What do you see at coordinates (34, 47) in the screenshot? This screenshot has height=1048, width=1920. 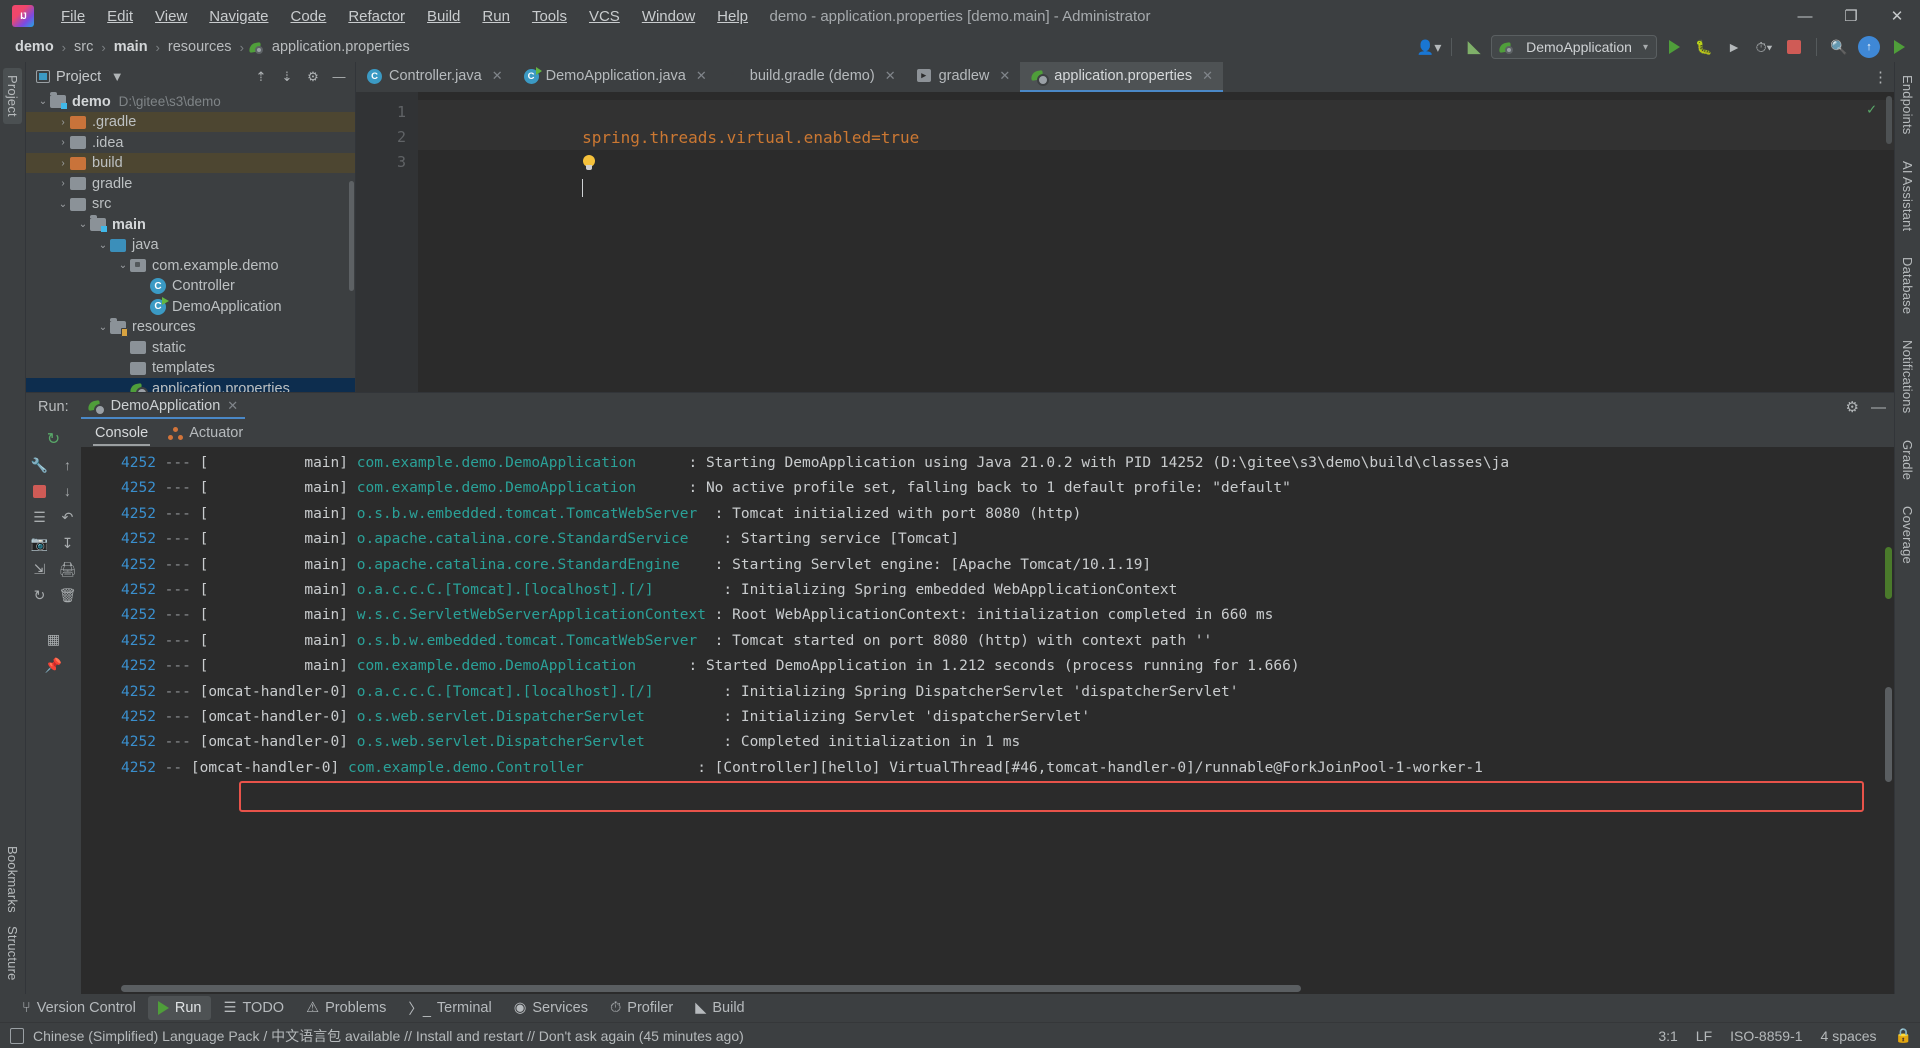 I see `breadcrumb-demo: demo` at bounding box center [34, 47].